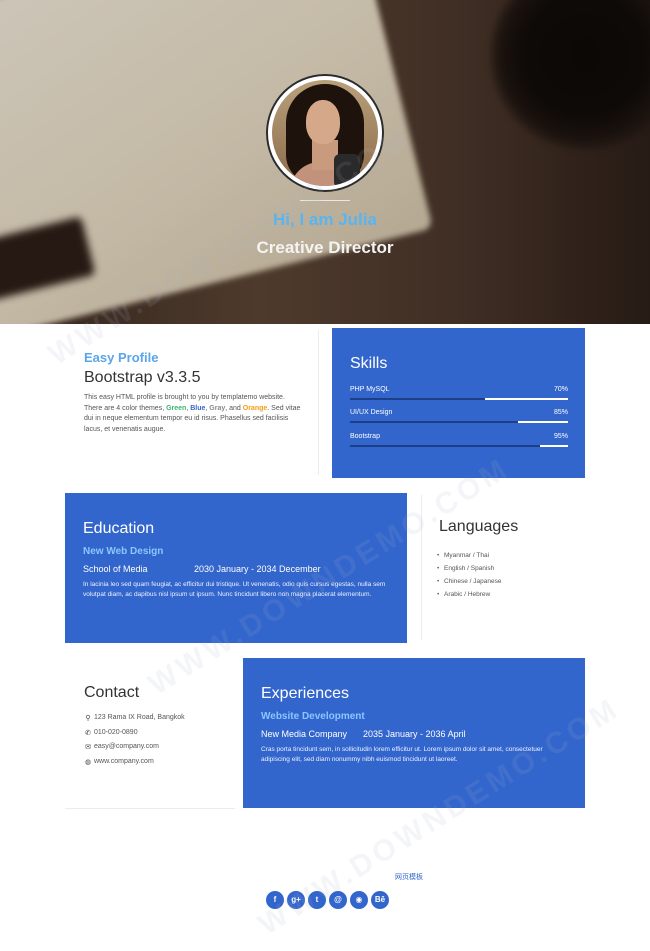  What do you see at coordinates (217, 408) in the screenshot?
I see `theme-link-gray: Gray` at bounding box center [217, 408].